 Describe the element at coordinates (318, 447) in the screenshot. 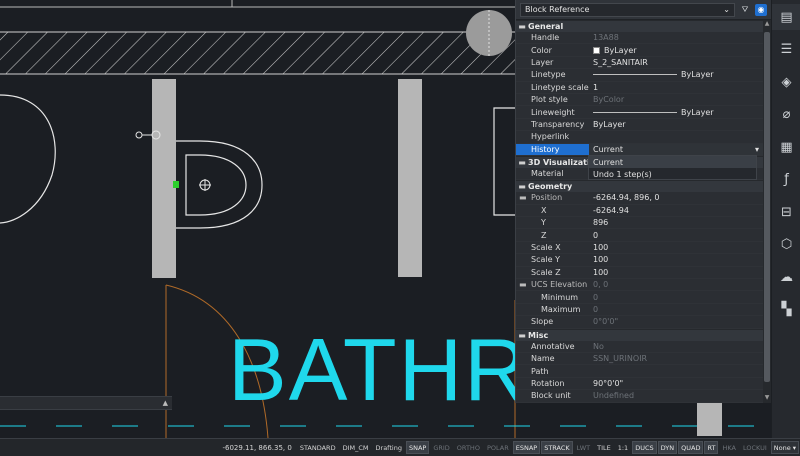

I see `status-toggle-standard: STANDARD` at that location.